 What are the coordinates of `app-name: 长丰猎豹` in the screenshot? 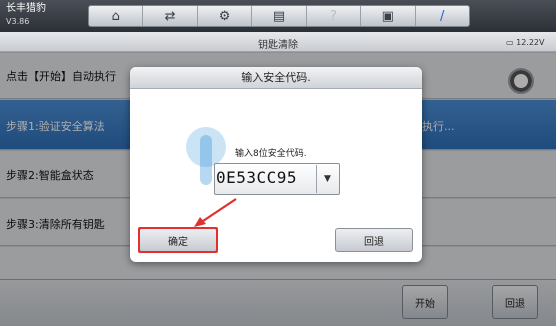 It's located at (26, 8).